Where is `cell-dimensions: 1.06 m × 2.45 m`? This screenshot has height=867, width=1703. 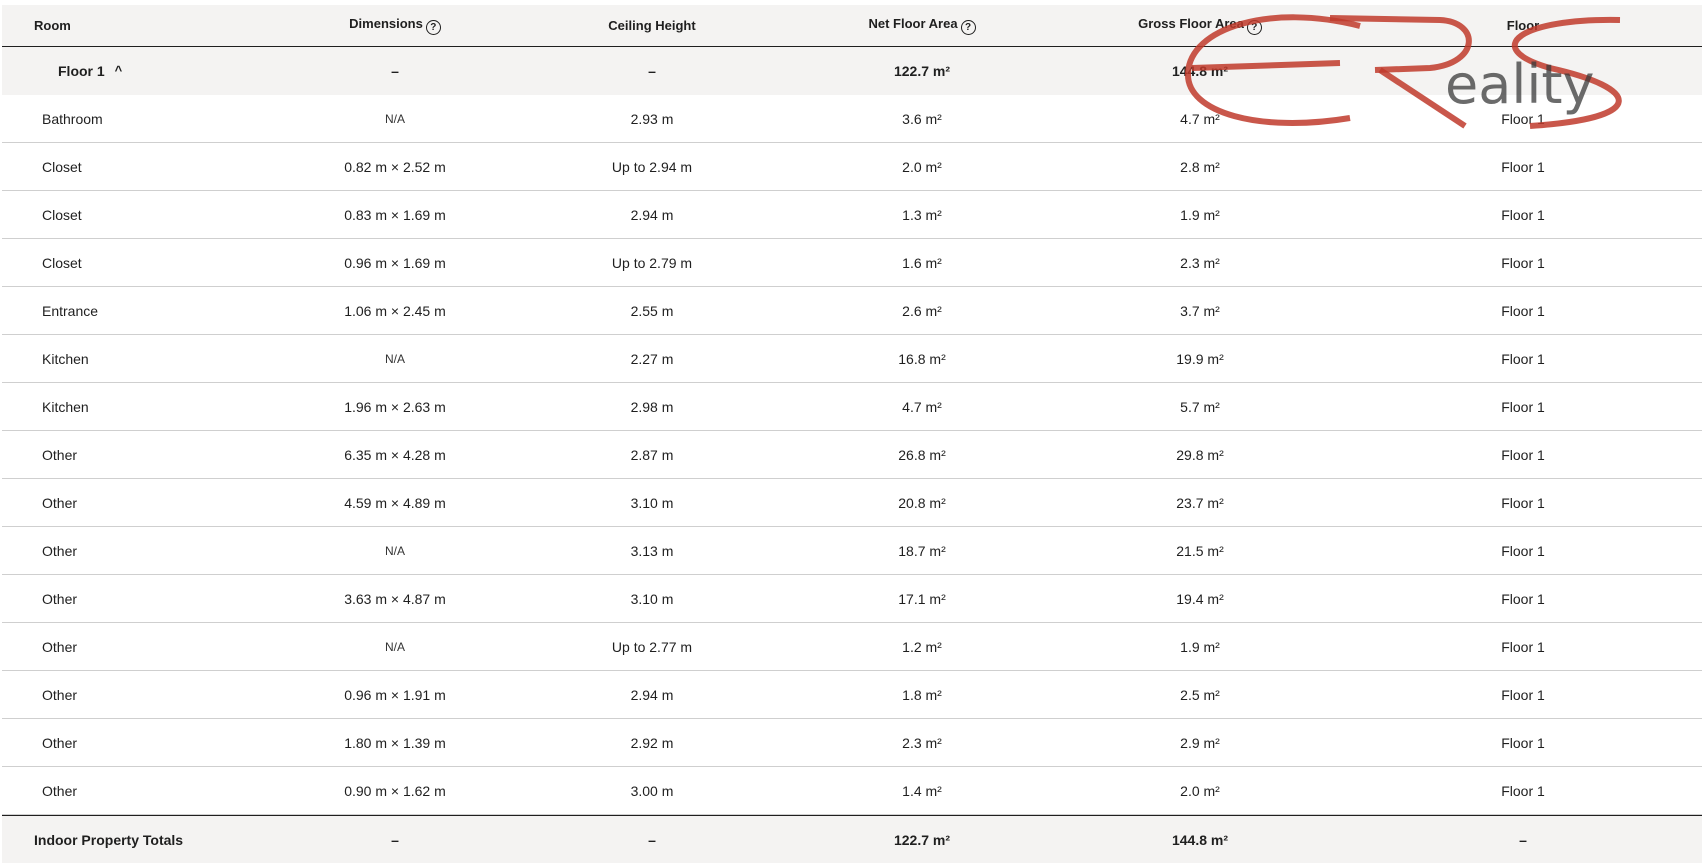 cell-dimensions: 1.06 m × 2.45 m is located at coordinates (395, 310).